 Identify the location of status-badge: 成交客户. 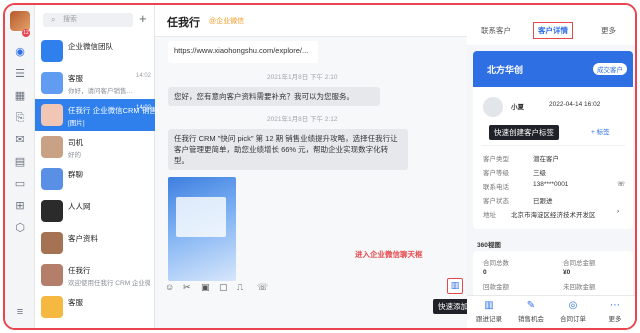
(610, 69).